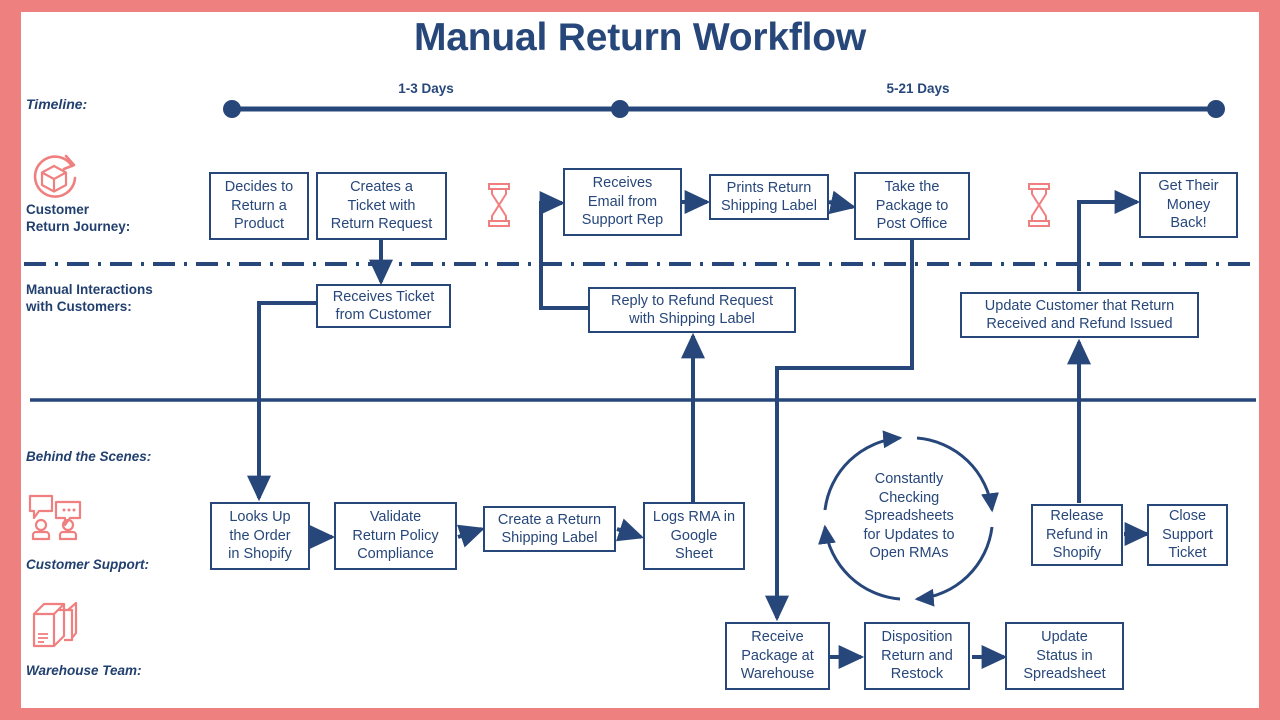  What do you see at coordinates (89, 289) in the screenshot?
I see `lane-label-line-1: Manual Interactions` at bounding box center [89, 289].